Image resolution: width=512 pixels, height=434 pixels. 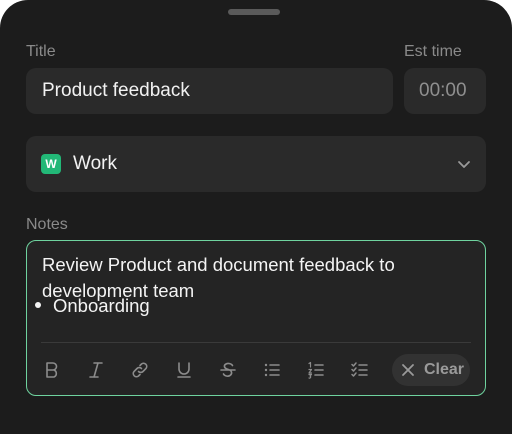 I want to click on title-label: Title, so click(x=41, y=51).